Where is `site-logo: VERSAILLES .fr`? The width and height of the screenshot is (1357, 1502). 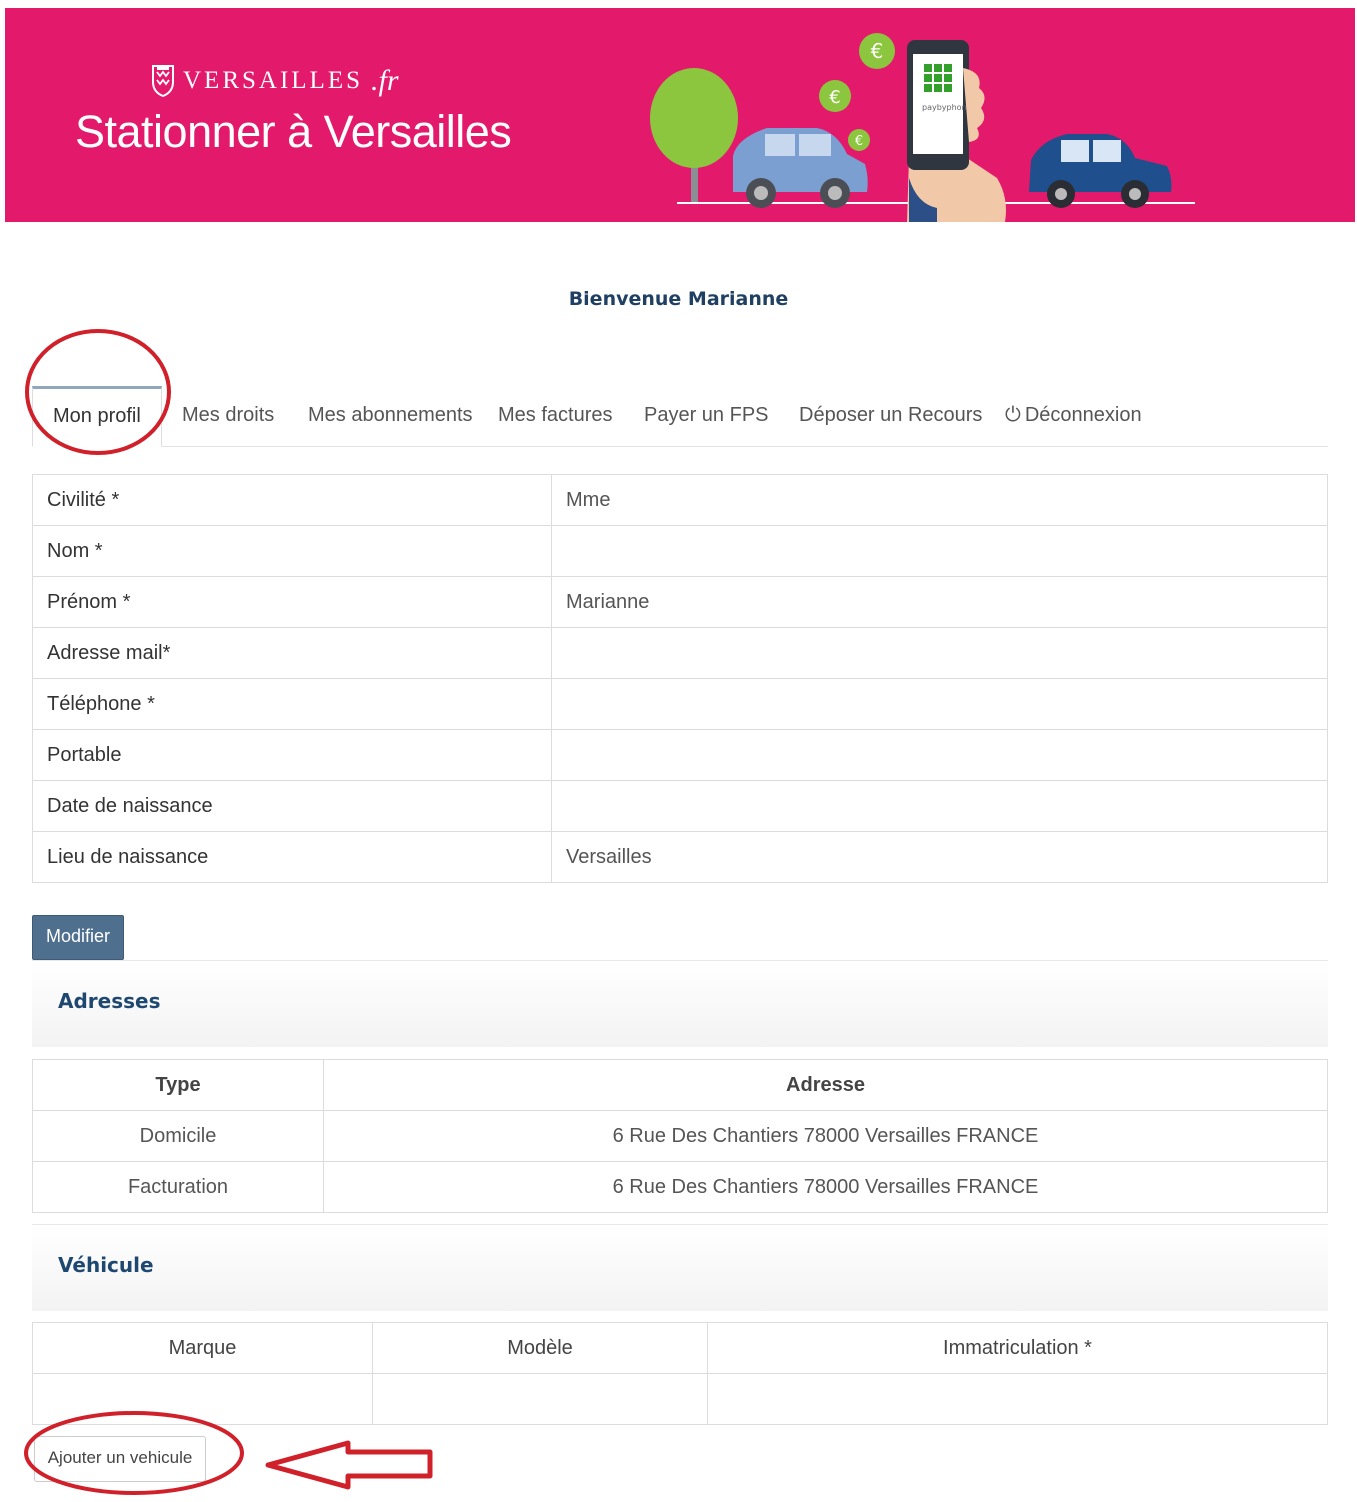 site-logo: VERSAILLES .fr is located at coordinates (275, 81).